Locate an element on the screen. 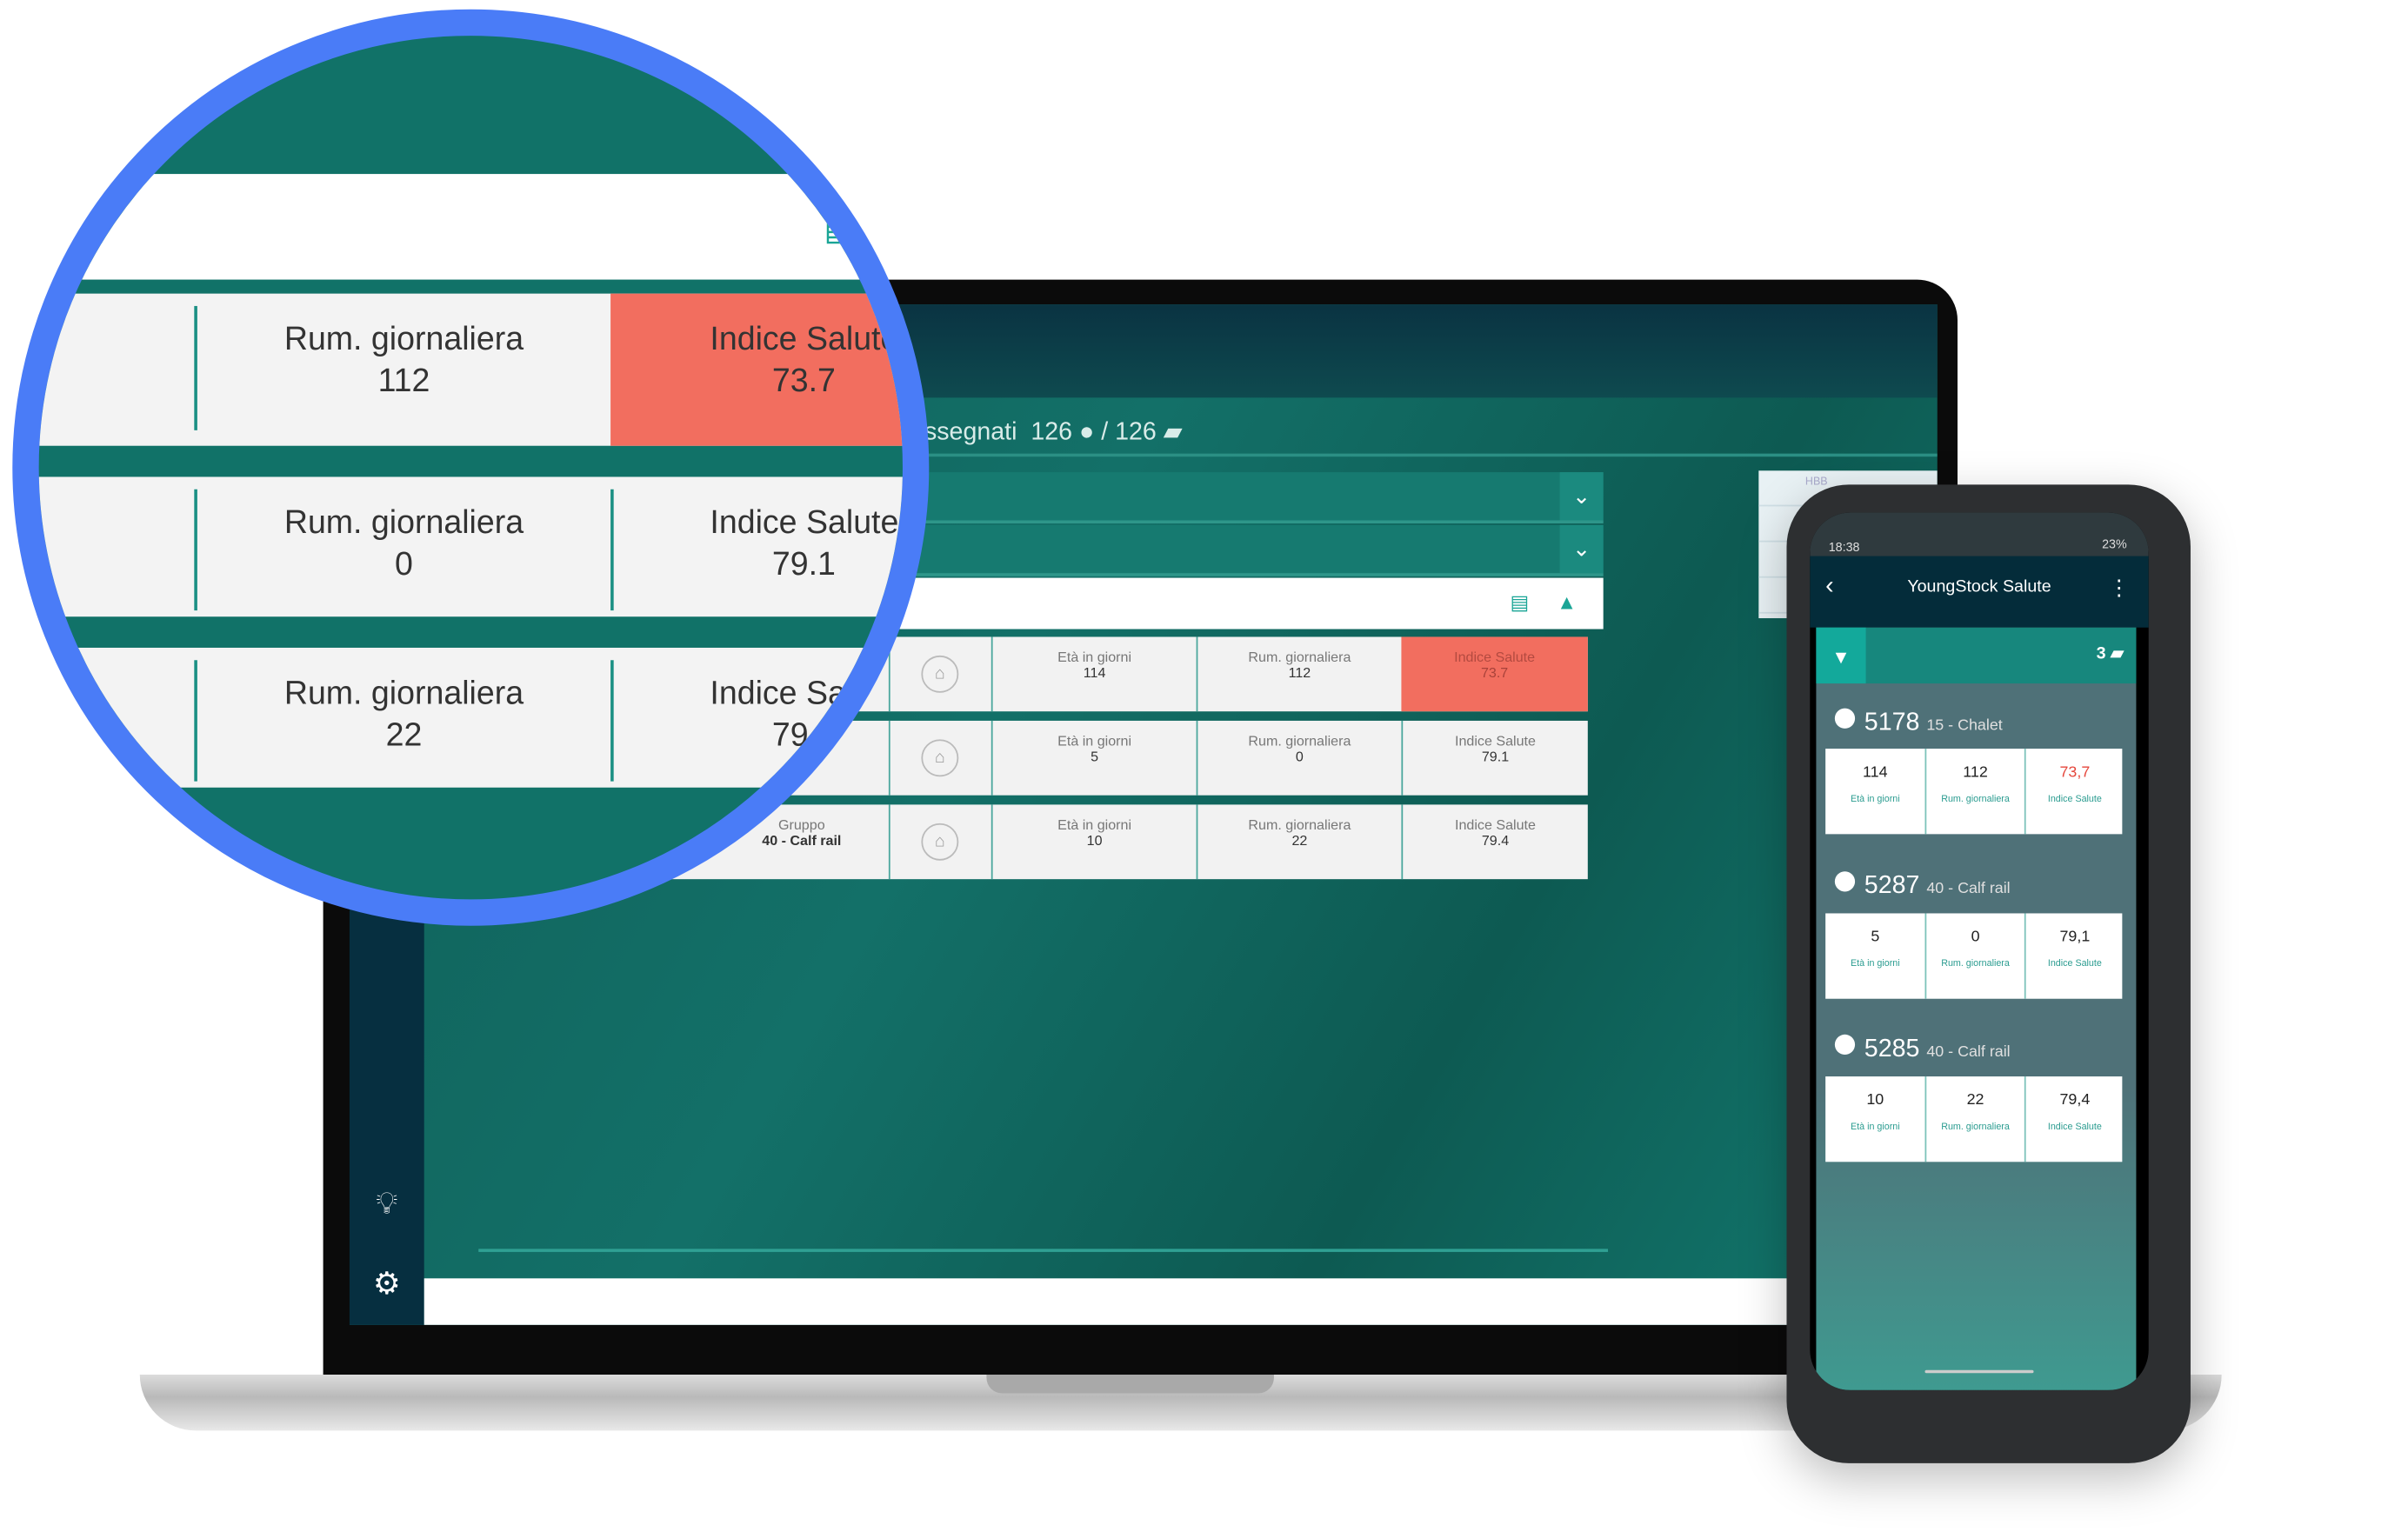  status-time: 18:38 is located at coordinates (1844, 547).